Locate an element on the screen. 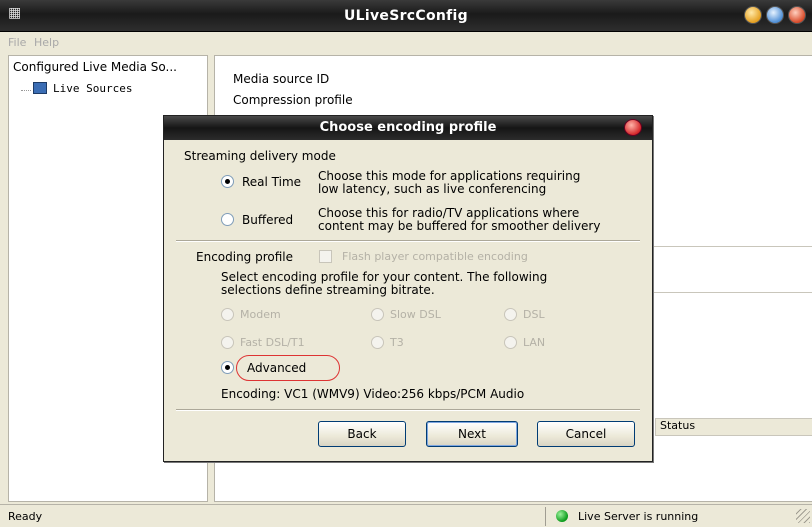 The width and height of the screenshot is (812, 527). dialog-titlebar: Choose encoding profile is located at coordinates (408, 128).